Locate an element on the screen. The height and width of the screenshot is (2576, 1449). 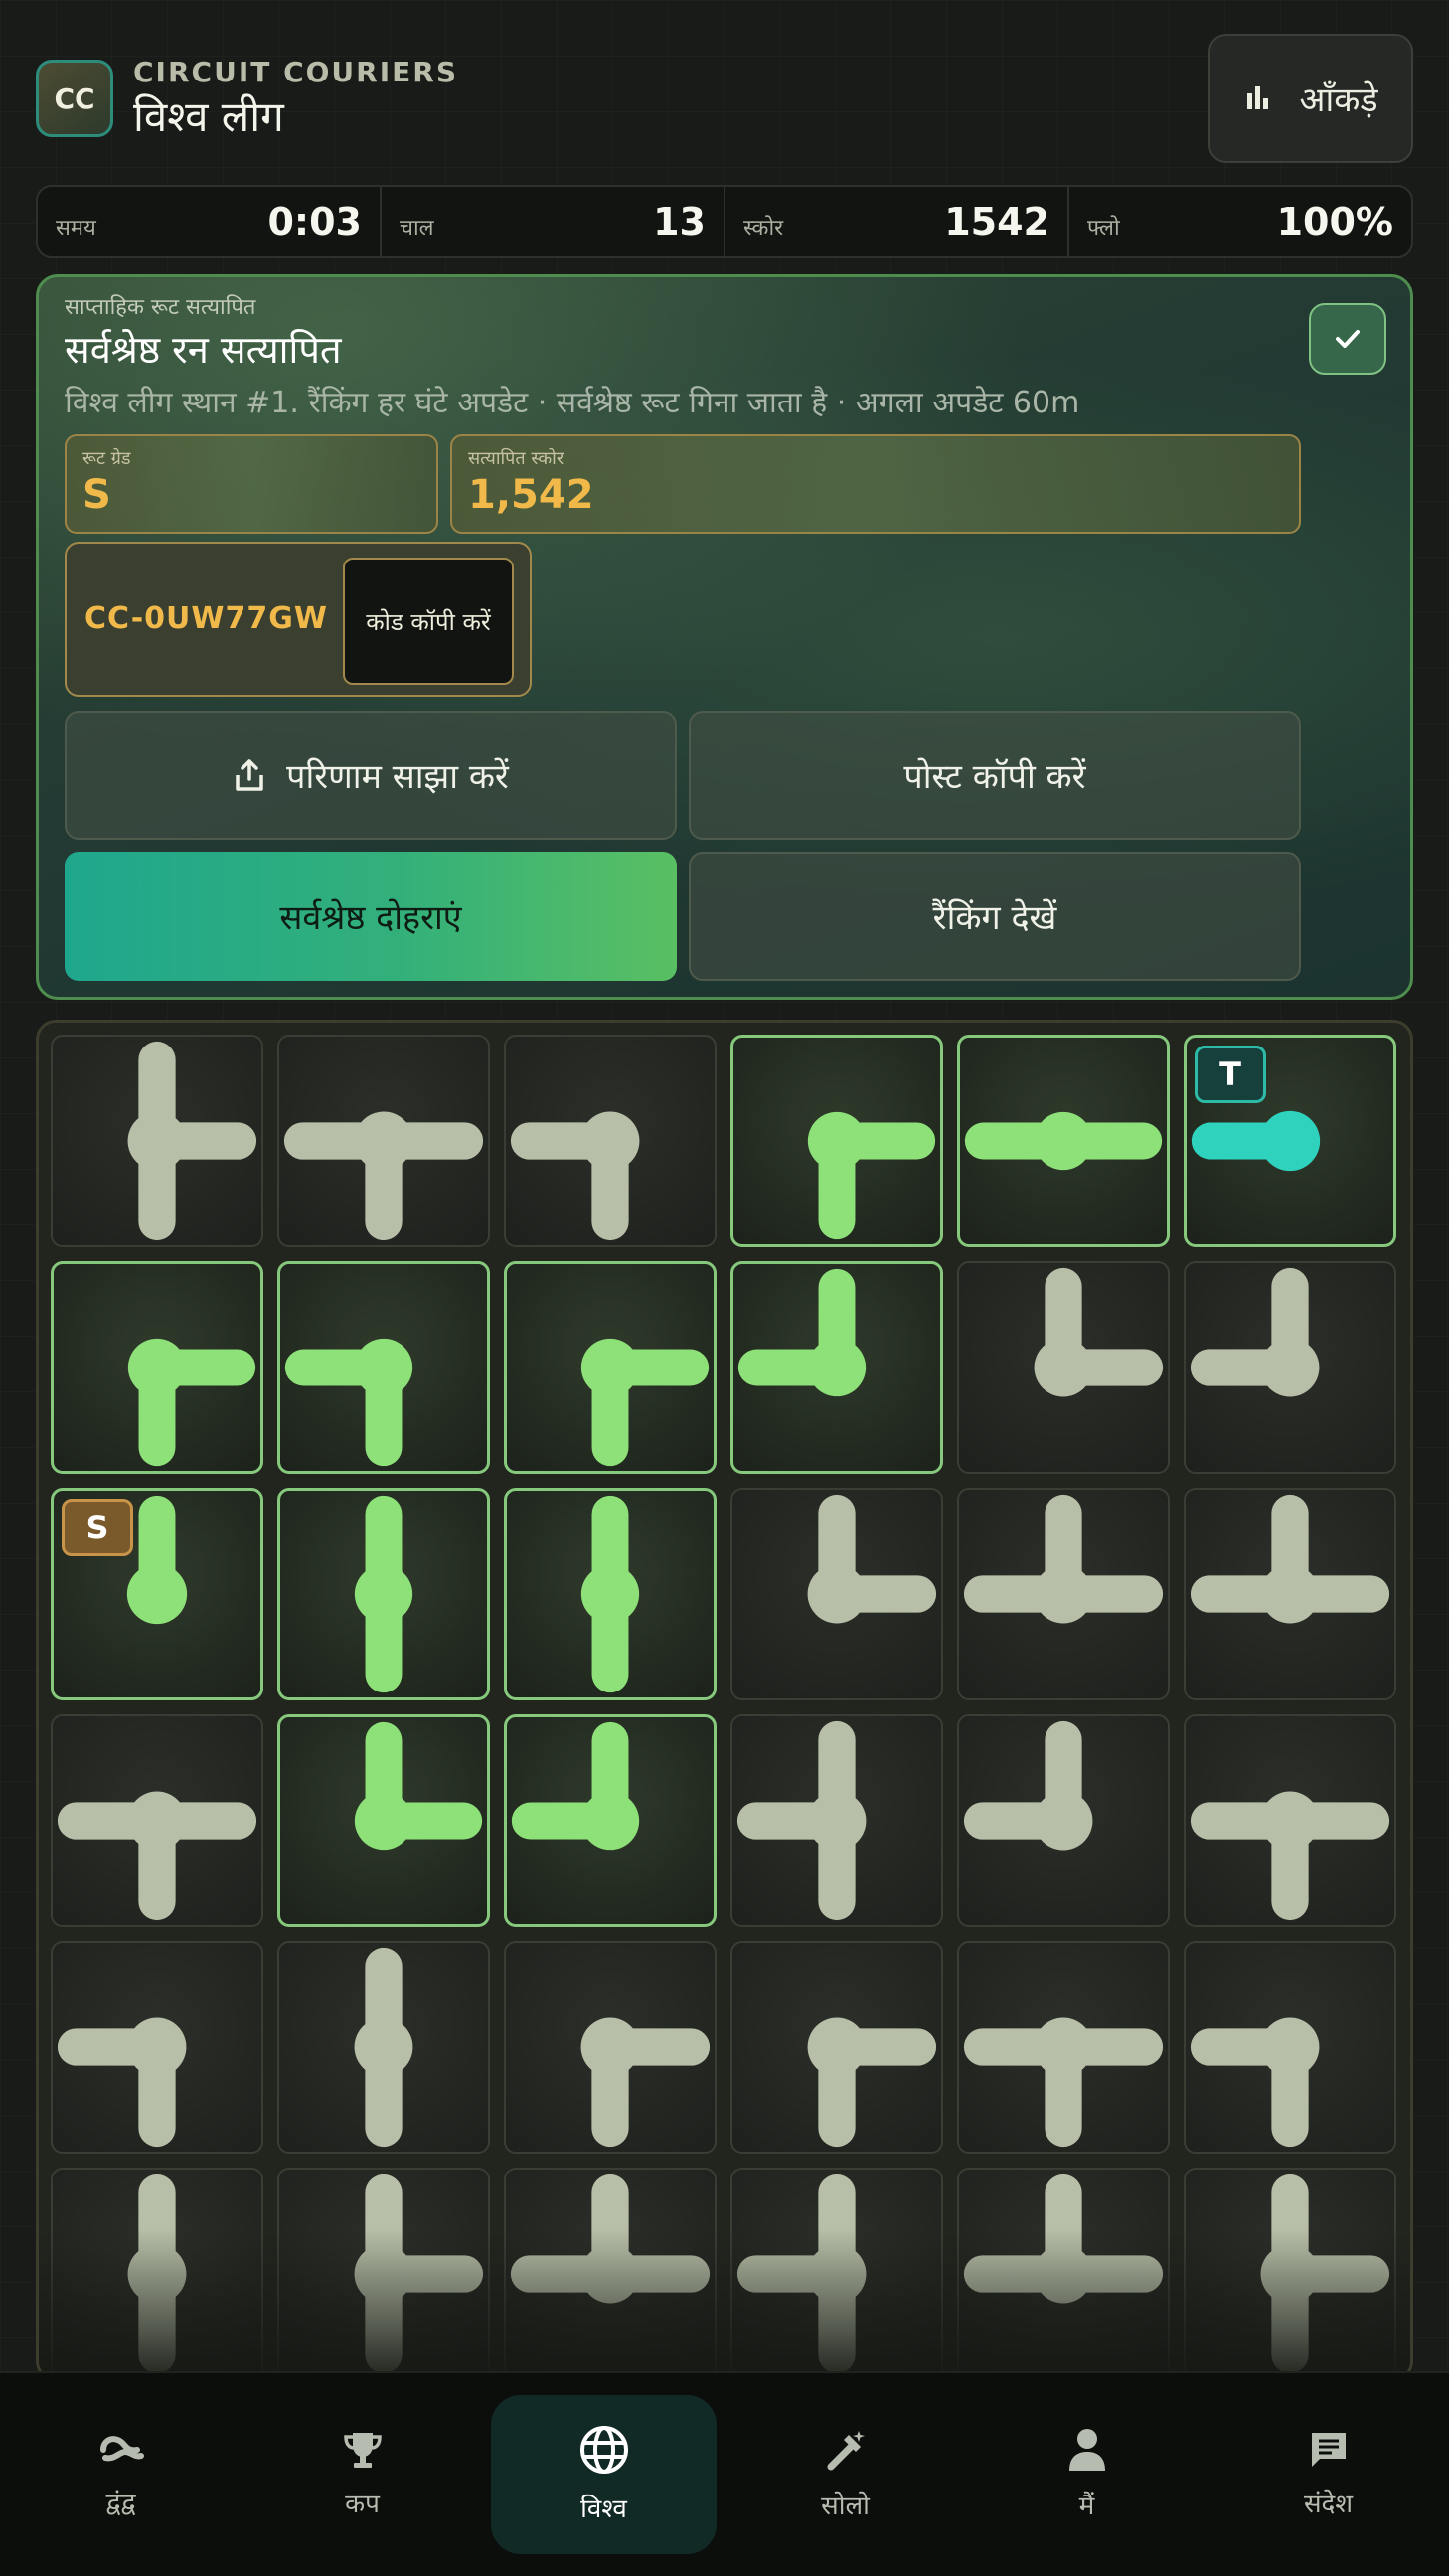
nav-item-duel: द्वंद्व is located at coordinates (121, 2474).